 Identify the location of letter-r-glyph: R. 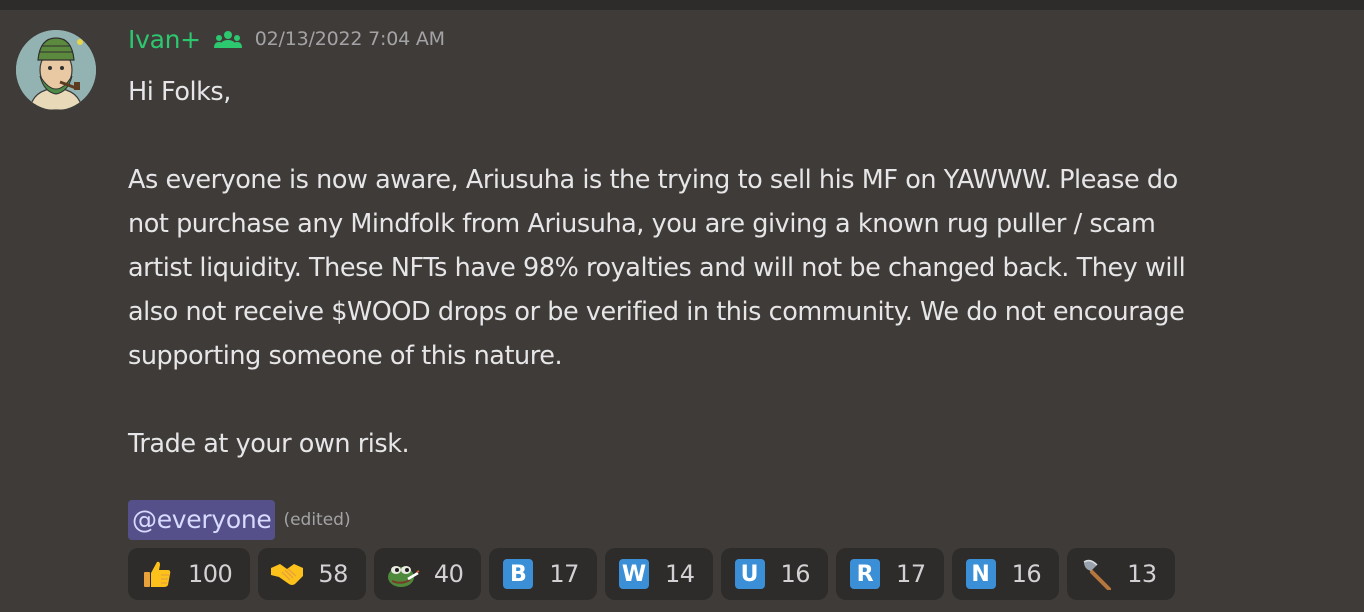
(865, 574).